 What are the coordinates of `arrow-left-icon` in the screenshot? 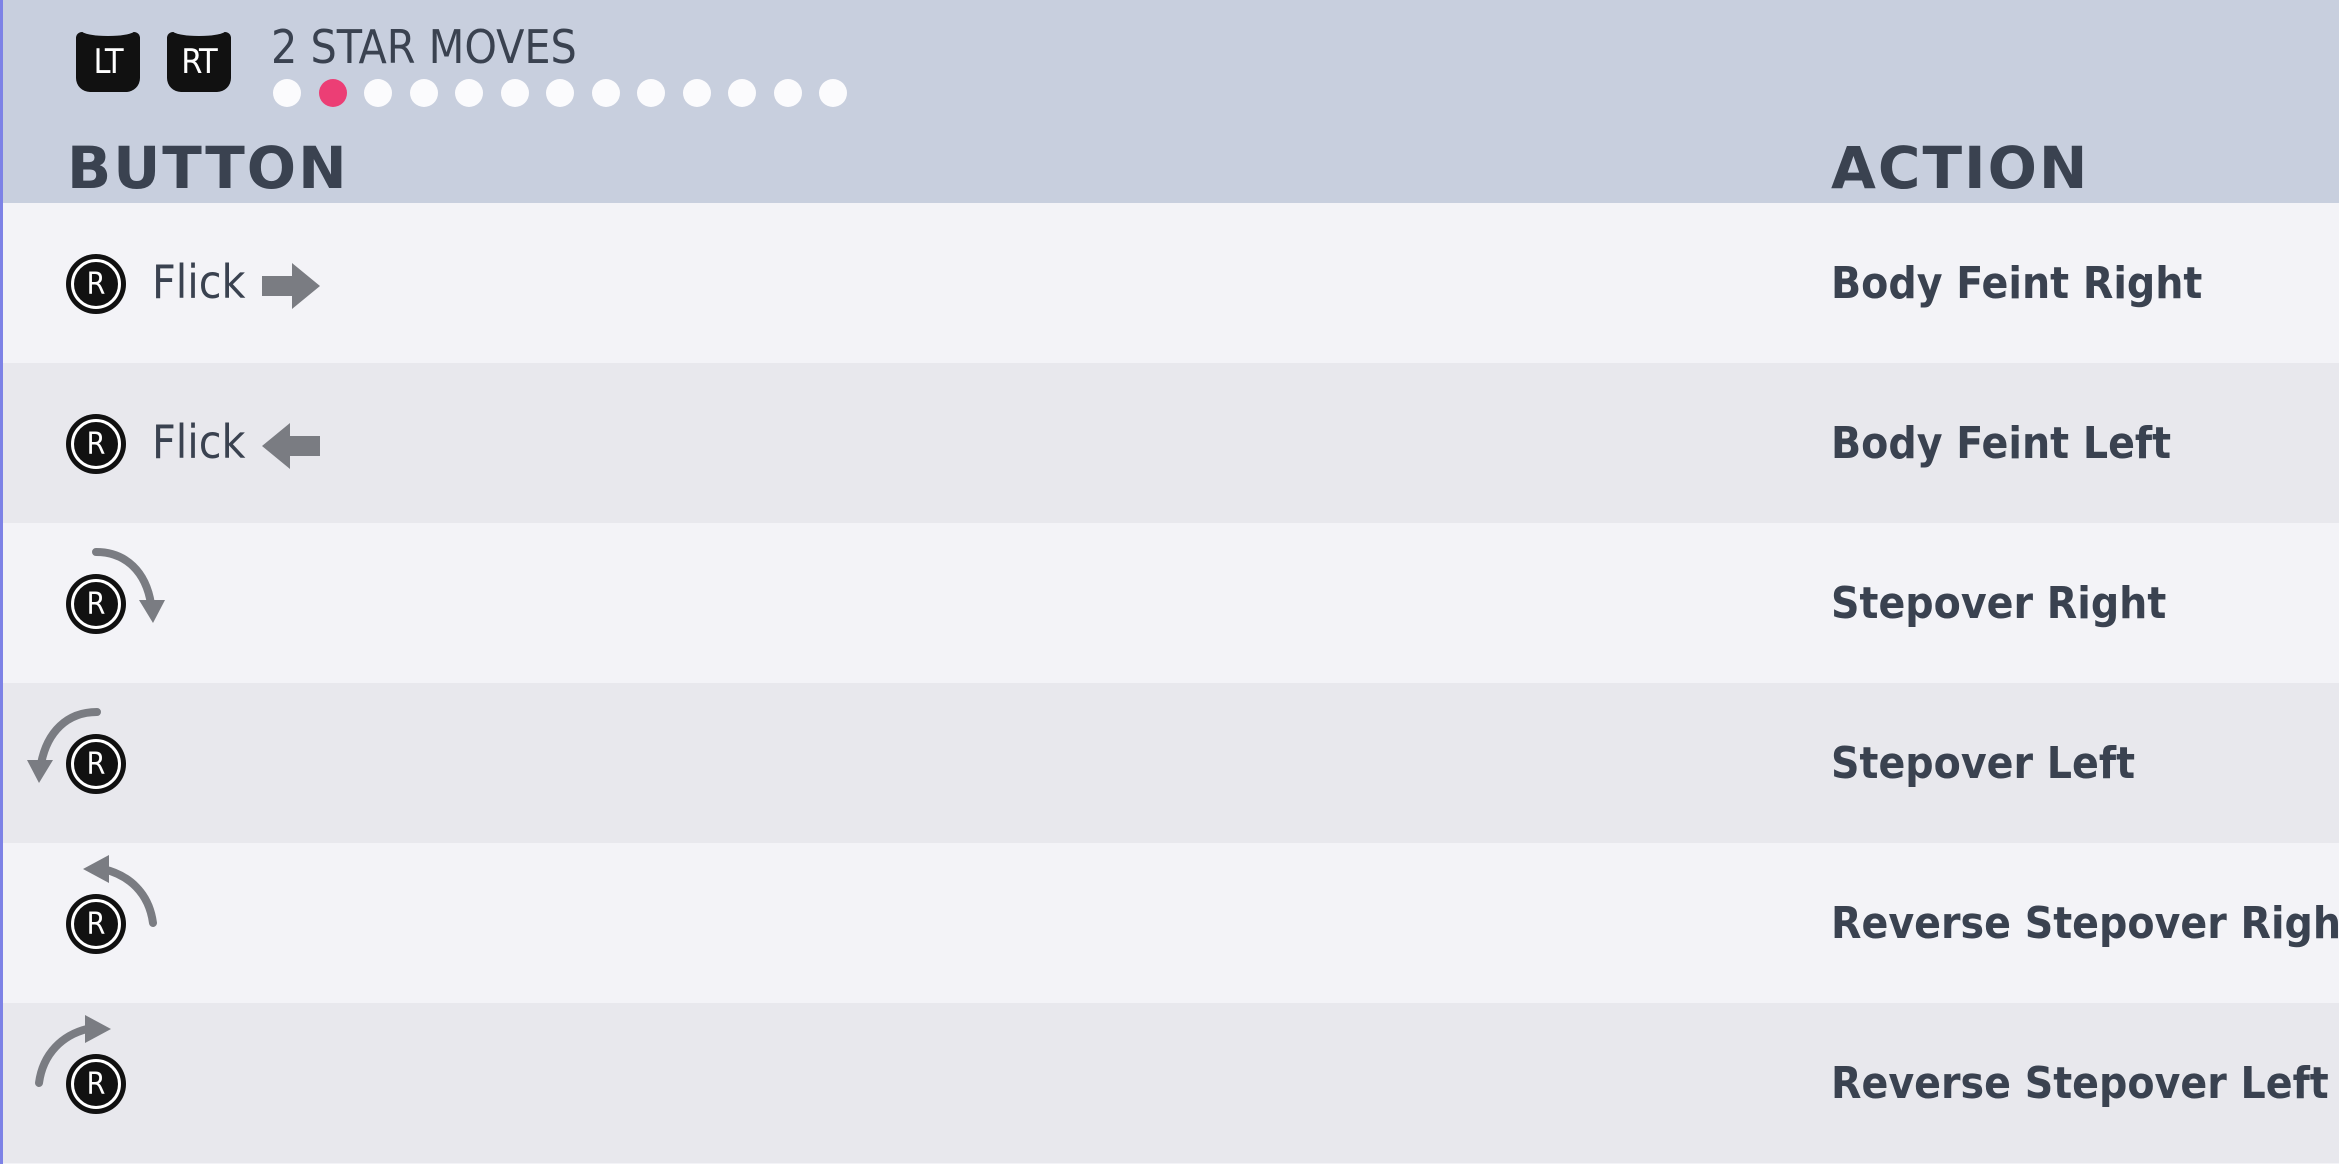 It's located at (291, 446).